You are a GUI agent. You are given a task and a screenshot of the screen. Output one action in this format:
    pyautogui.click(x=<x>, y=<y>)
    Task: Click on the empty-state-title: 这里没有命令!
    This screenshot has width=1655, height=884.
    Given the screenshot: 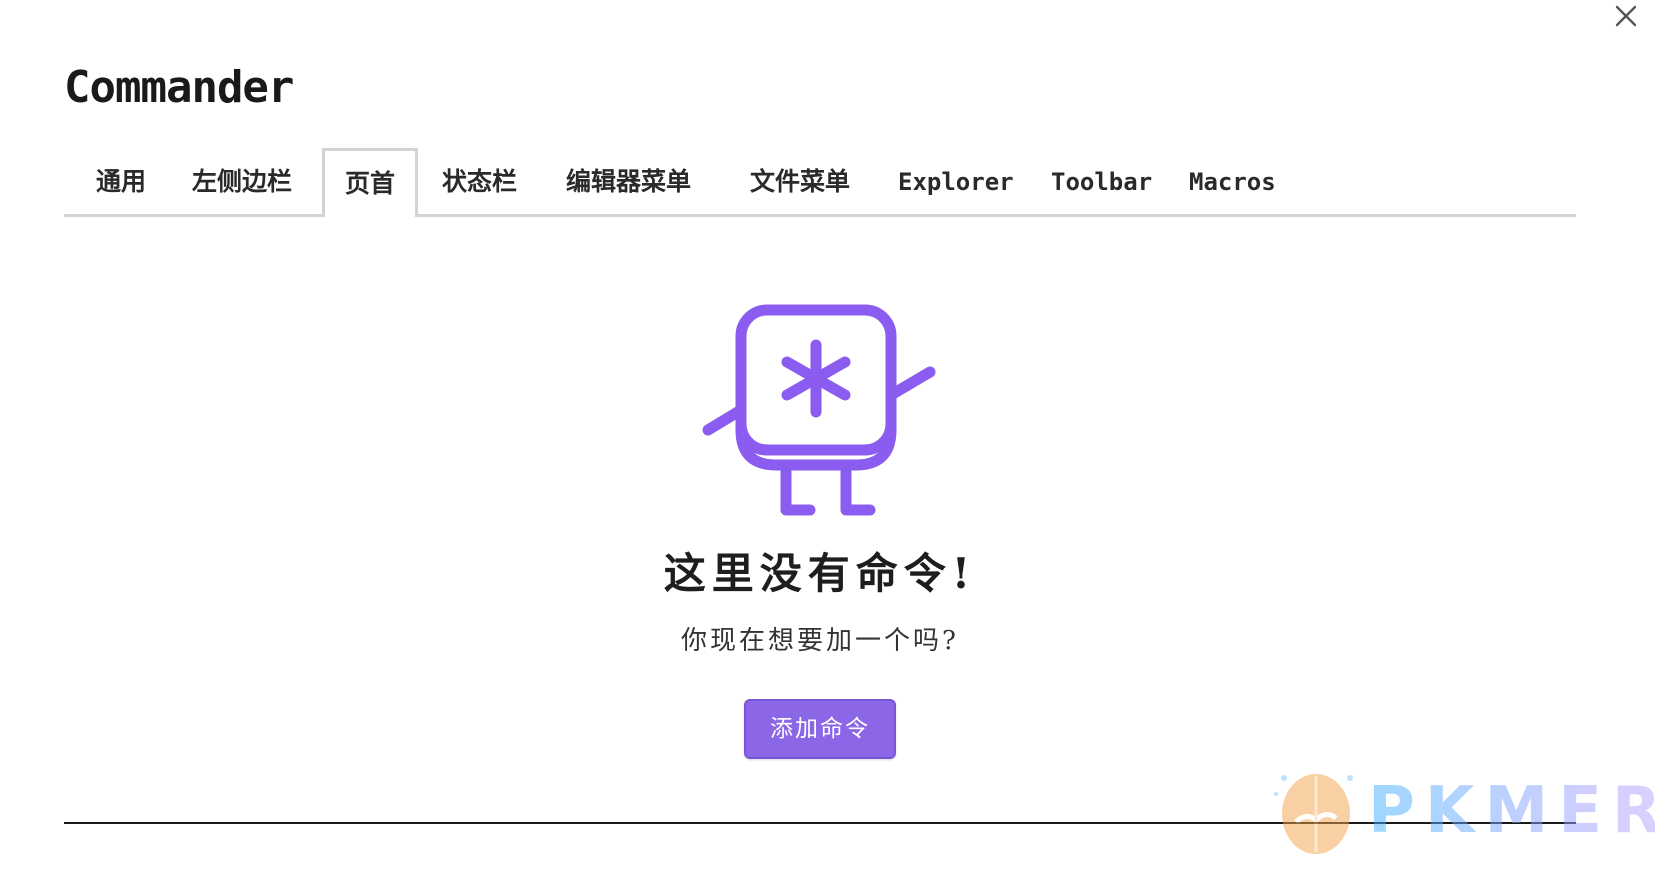 What is the action you would take?
    pyautogui.click(x=820, y=573)
    